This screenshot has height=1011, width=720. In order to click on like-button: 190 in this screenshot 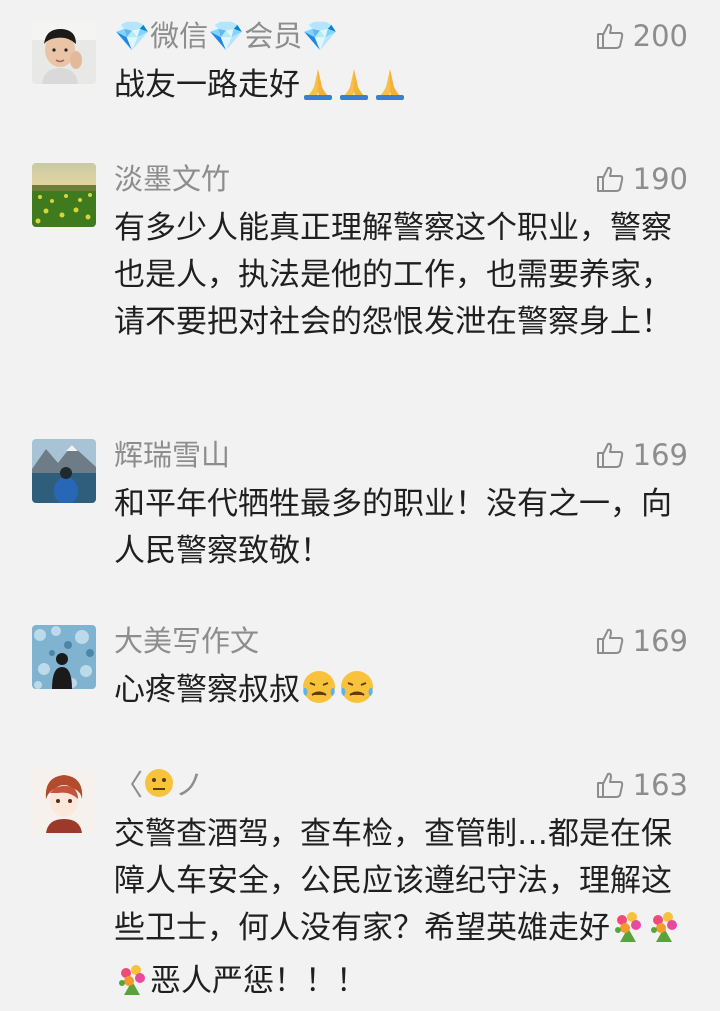, I will do `click(641, 179)`.